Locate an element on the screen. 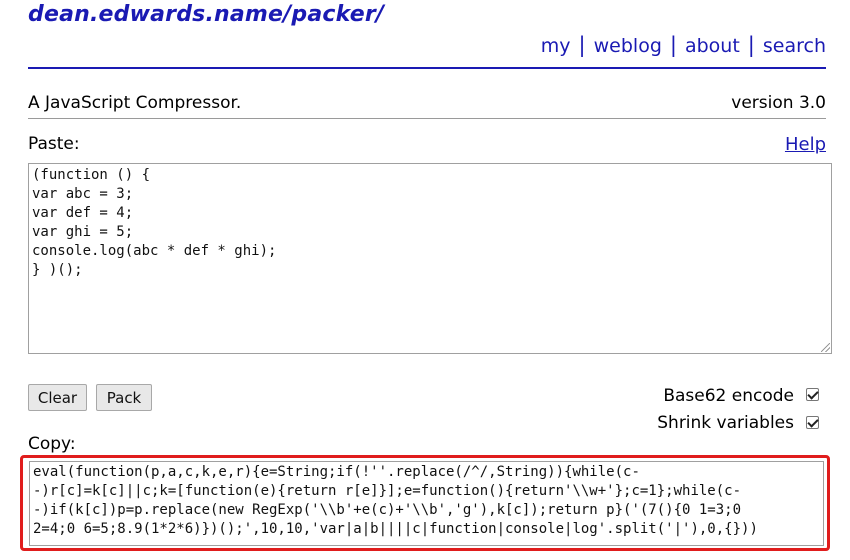 This screenshot has width=850, height=560. clear-button: Clear is located at coordinates (57, 397).